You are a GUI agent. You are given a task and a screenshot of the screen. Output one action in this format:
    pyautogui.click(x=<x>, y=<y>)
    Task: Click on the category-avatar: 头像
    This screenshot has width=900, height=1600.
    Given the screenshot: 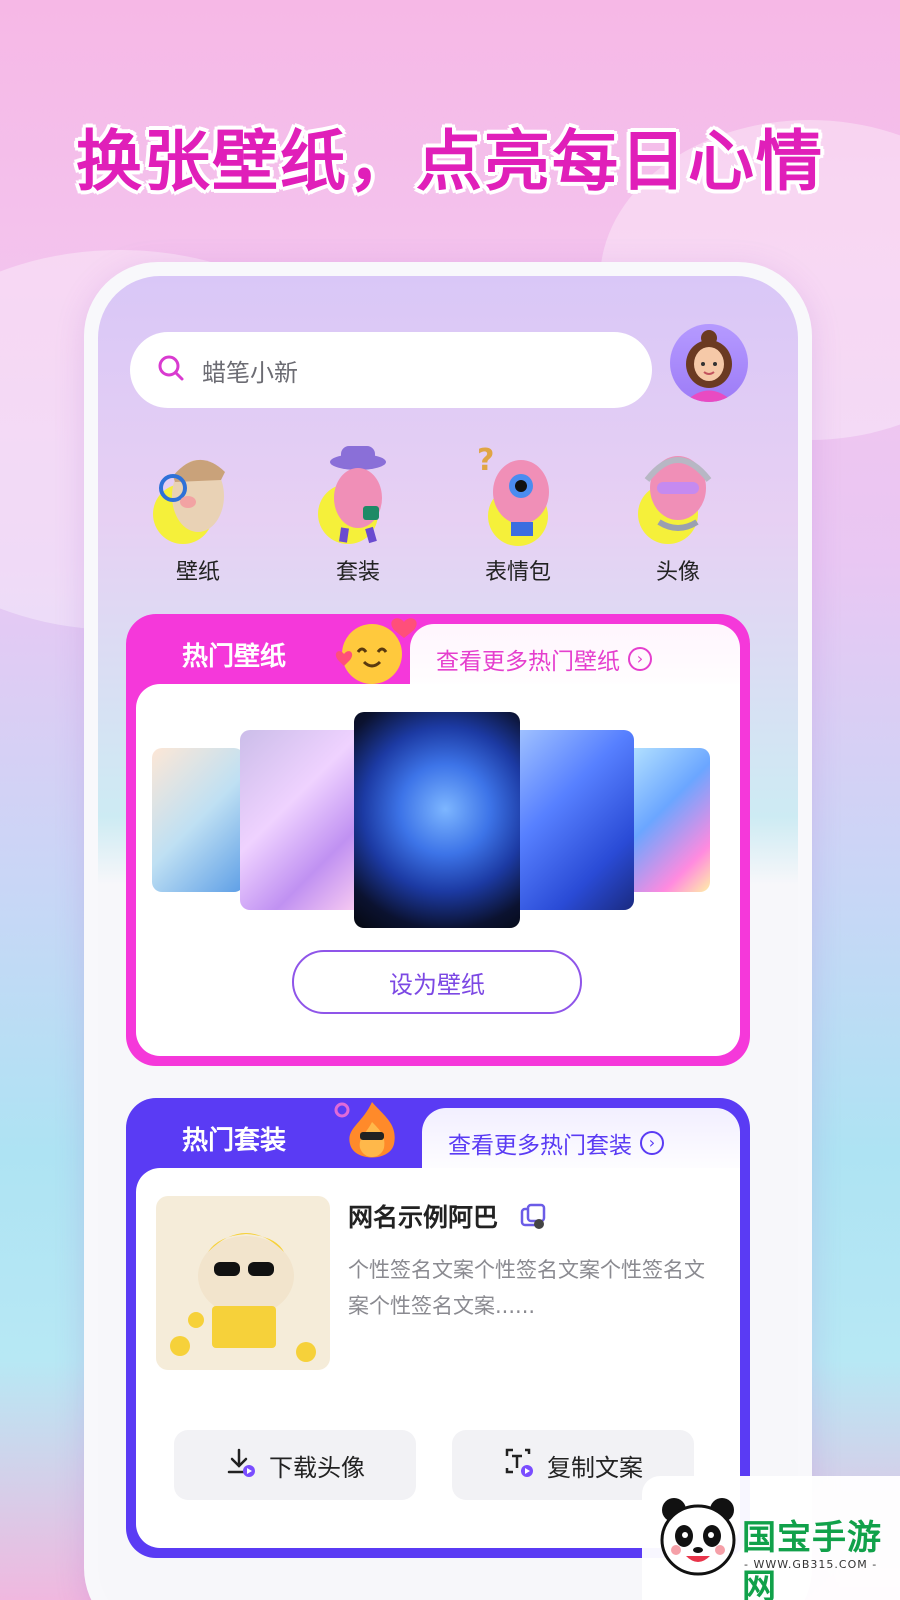 What is the action you would take?
    pyautogui.click(x=678, y=511)
    